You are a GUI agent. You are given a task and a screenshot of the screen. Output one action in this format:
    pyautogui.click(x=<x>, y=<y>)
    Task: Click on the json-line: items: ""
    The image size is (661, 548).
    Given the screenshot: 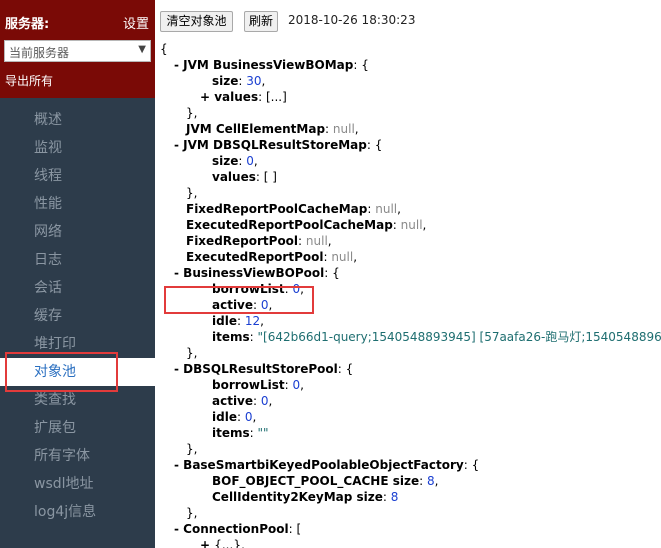 What is the action you would take?
    pyautogui.click(x=240, y=433)
    